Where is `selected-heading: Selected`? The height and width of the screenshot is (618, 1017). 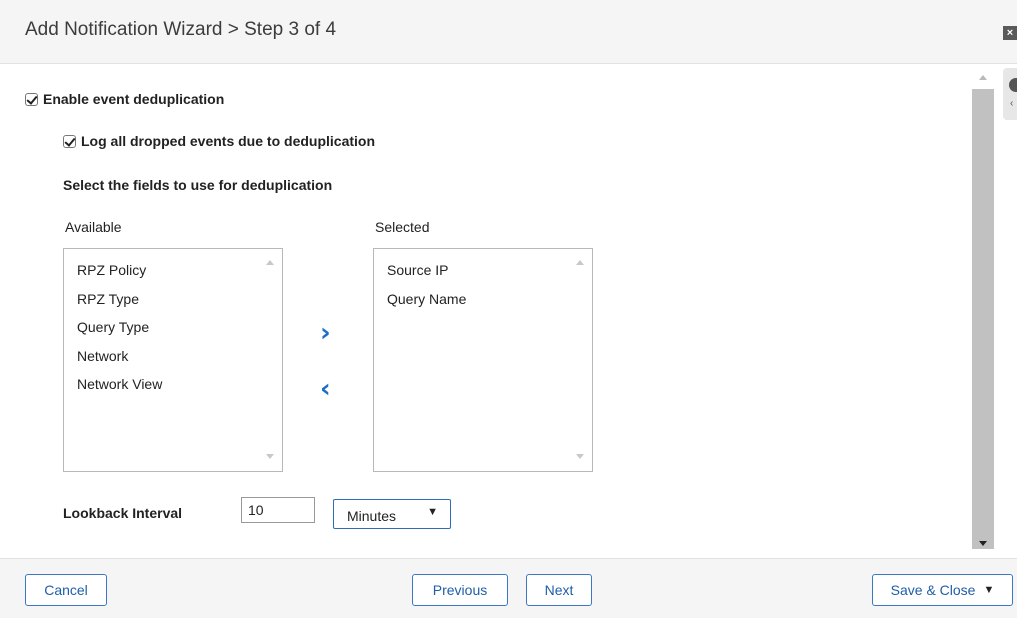 selected-heading: Selected is located at coordinates (402, 227).